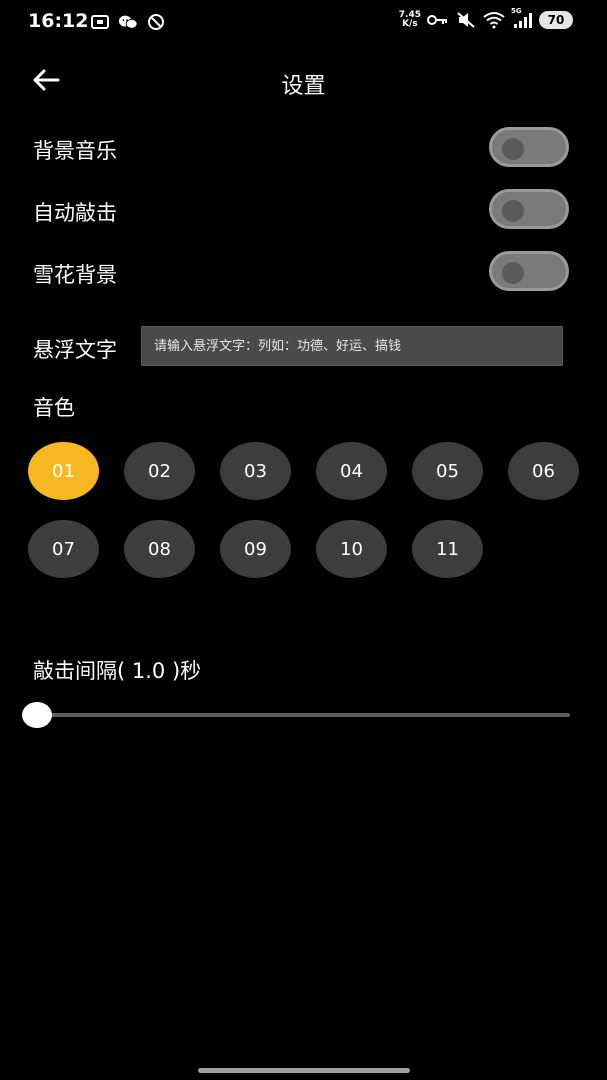 Image resolution: width=607 pixels, height=1080 pixels. Describe the element at coordinates (54, 408) in the screenshot. I see `tone-label: 音色` at that location.